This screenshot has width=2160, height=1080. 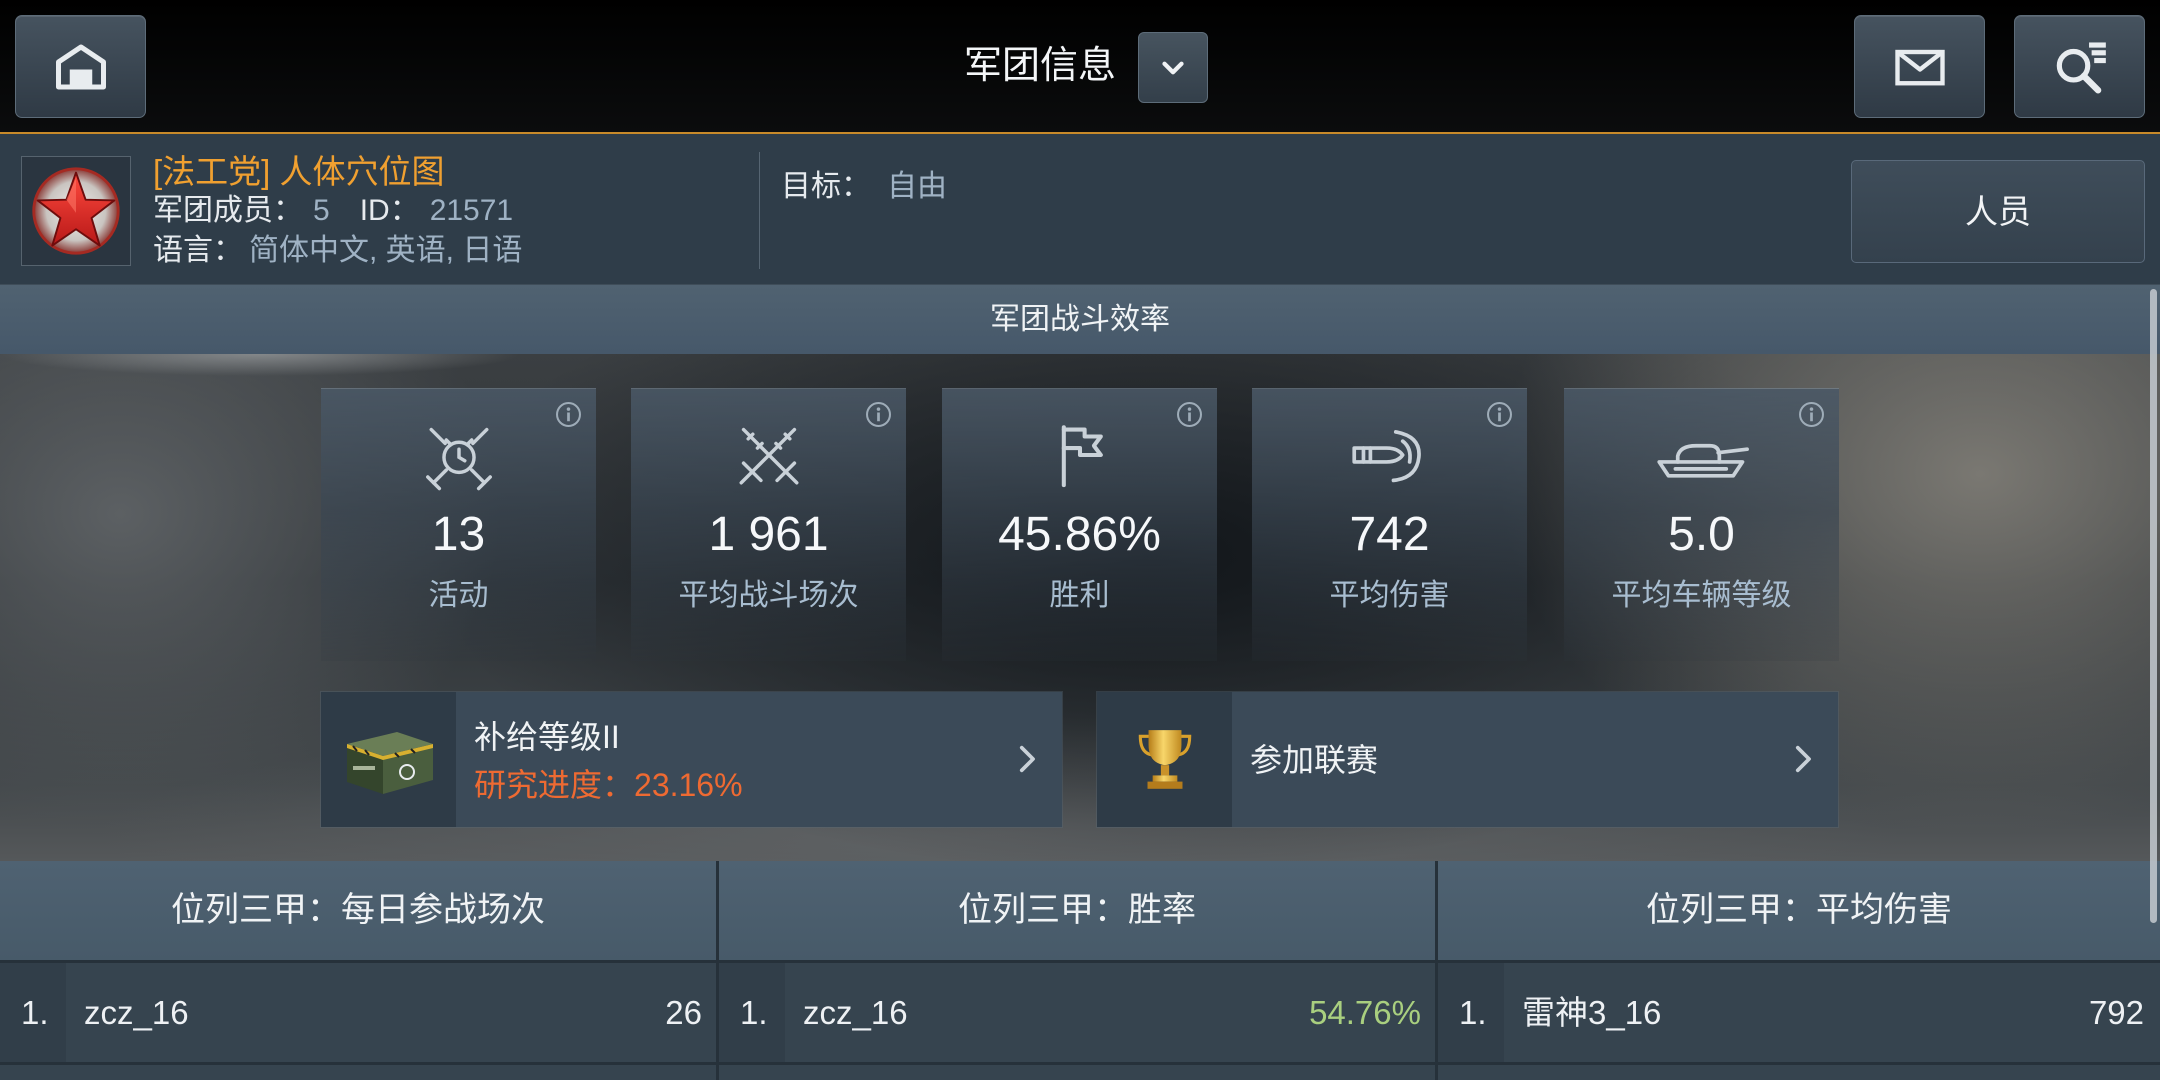 I want to click on search-icon, so click(x=2081, y=67).